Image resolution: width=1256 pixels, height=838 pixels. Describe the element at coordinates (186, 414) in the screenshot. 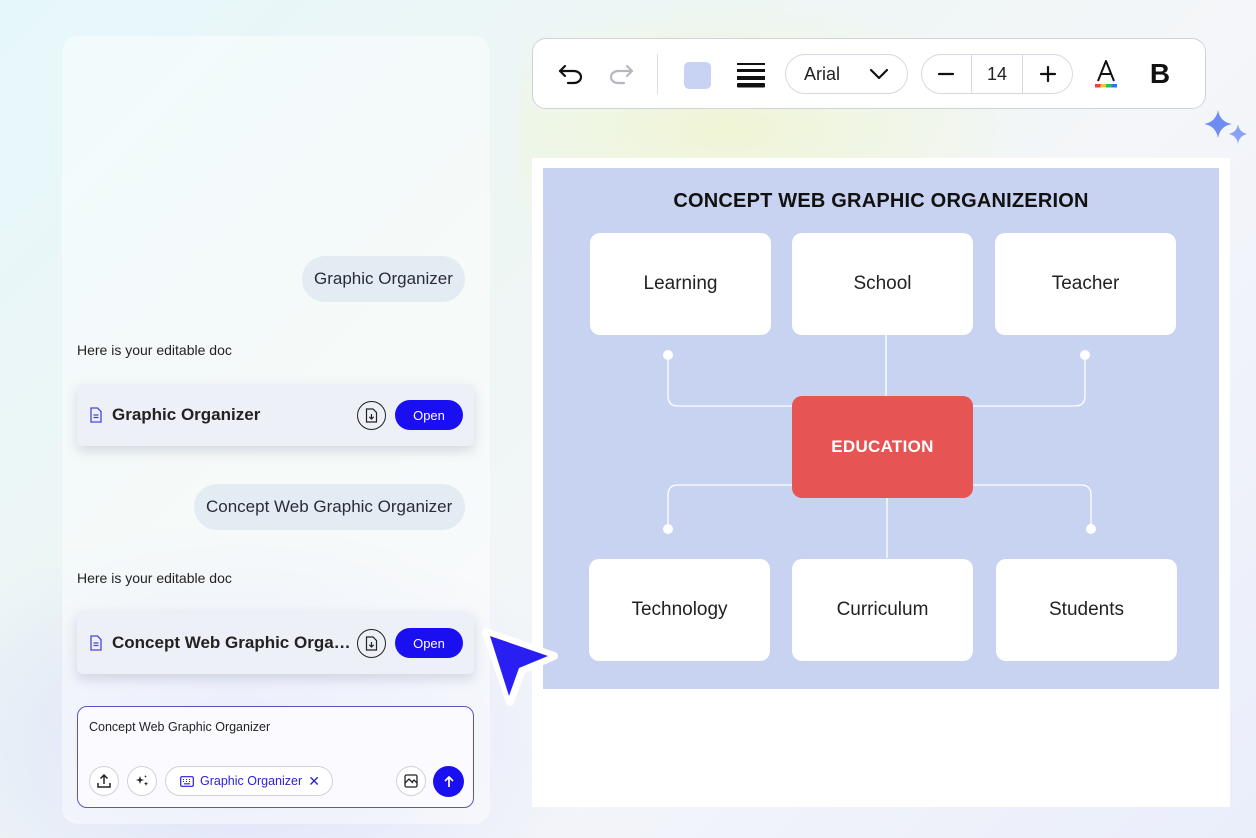

I see `doc-title: Graphic Organizer` at that location.